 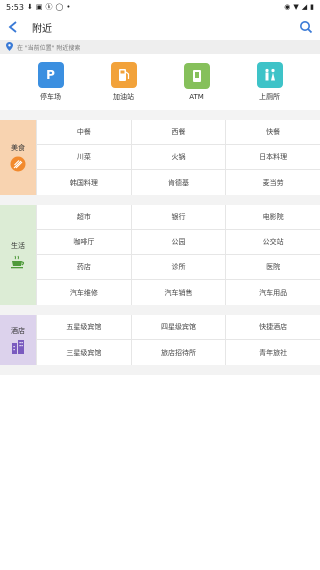 I want to click on coffee-cup-icon, so click(x=18, y=262).